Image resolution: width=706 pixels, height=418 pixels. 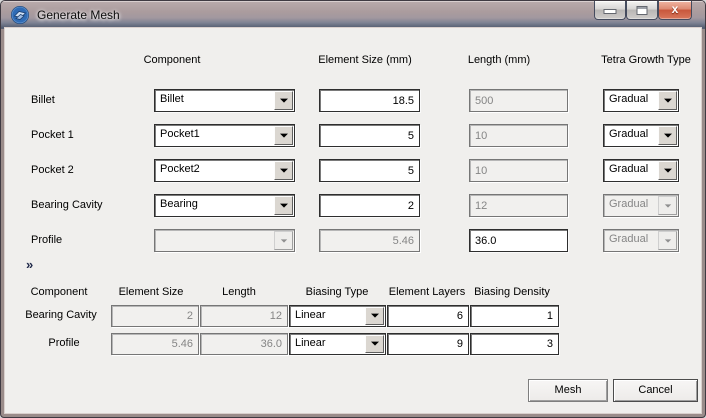 I want to click on row-label-billet: Billet, so click(x=43, y=100).